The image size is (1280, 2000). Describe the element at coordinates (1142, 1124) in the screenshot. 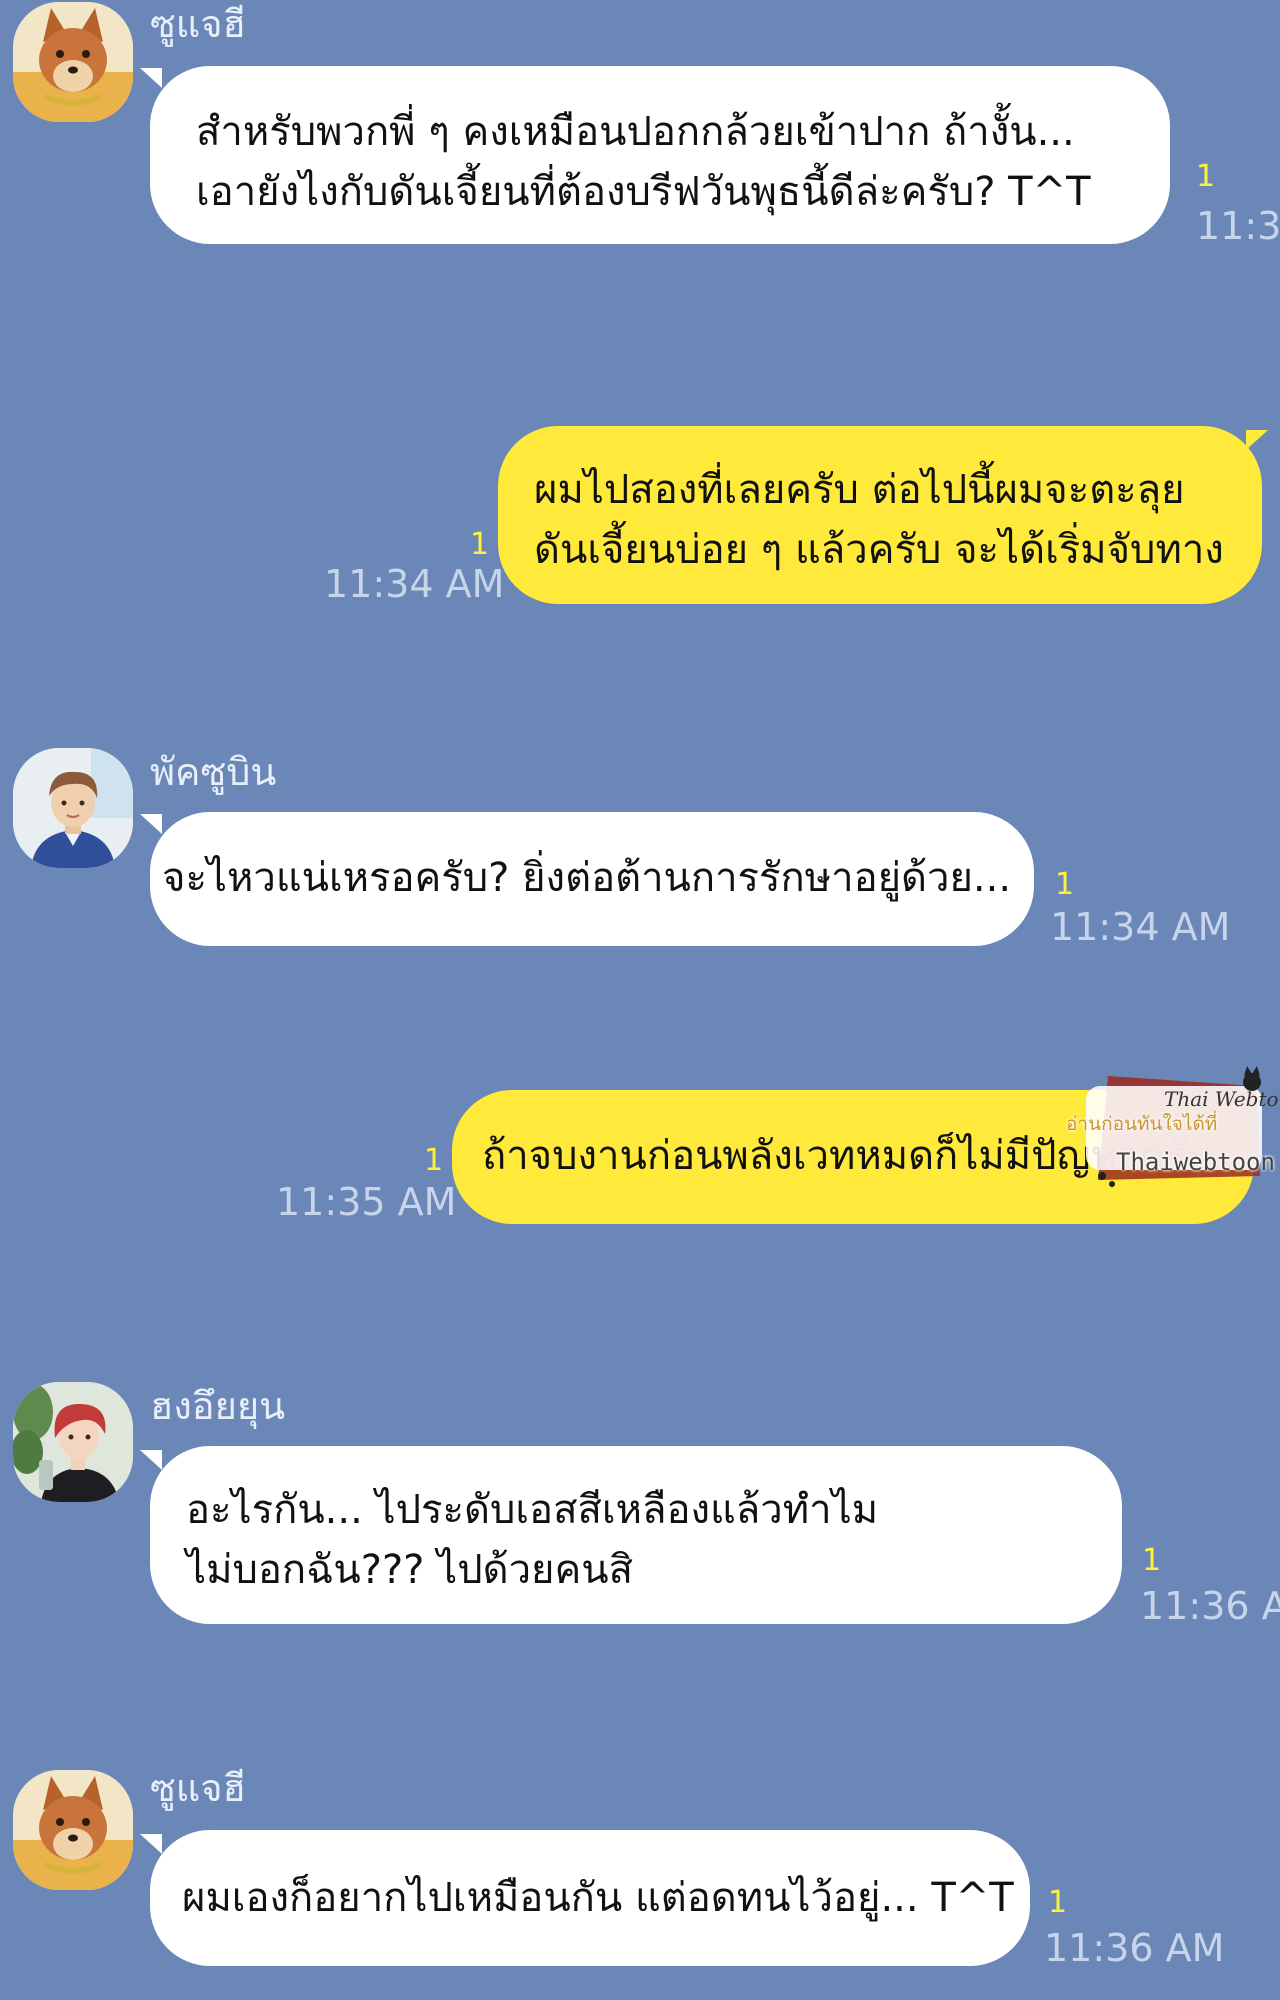

I see `watermark-tagline: อ่านก่อนทันใจได้ที่` at that location.